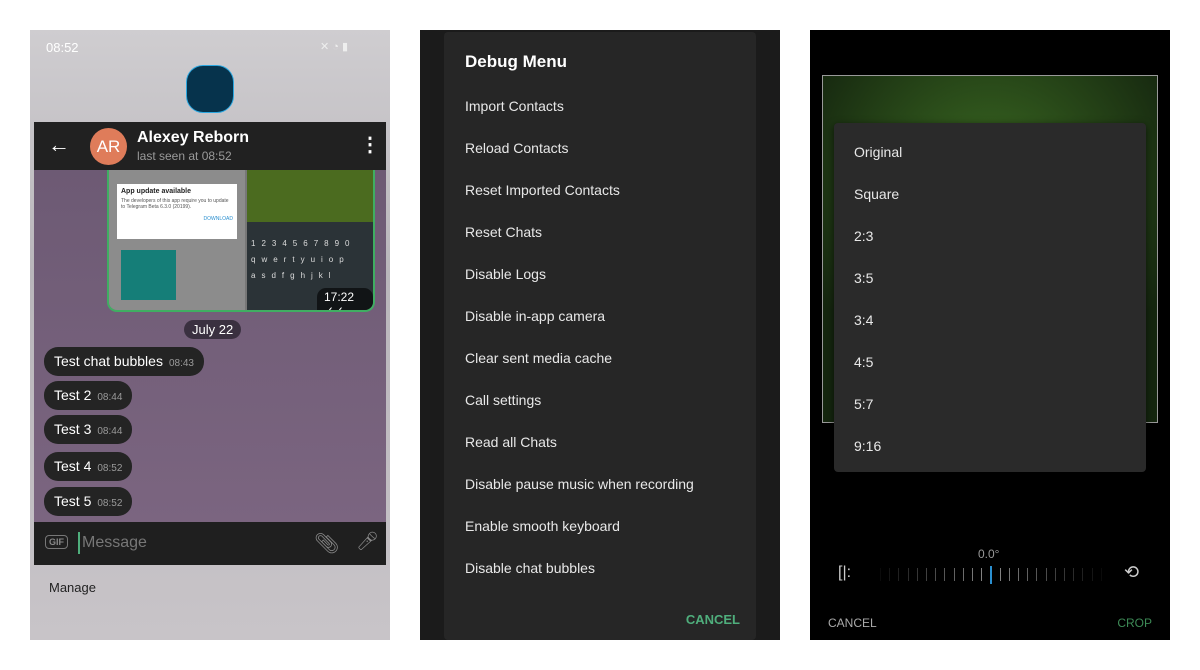 The width and height of the screenshot is (1200, 670). I want to click on message-bubble: Test chat bubbles 08:43, so click(124, 361).